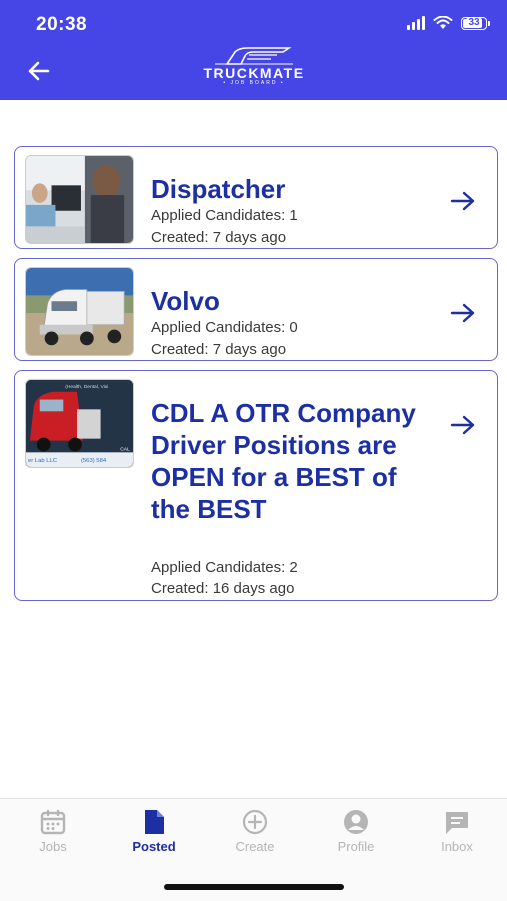 Image resolution: width=507 pixels, height=901 pixels. What do you see at coordinates (255, 846) in the screenshot?
I see `tab-label: Create` at bounding box center [255, 846].